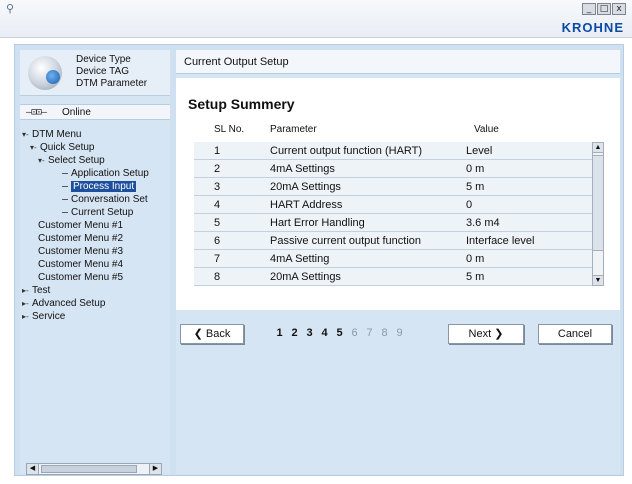 The image size is (632, 484). I want to click on tree-item: ▾- Select Setup, so click(71, 160).